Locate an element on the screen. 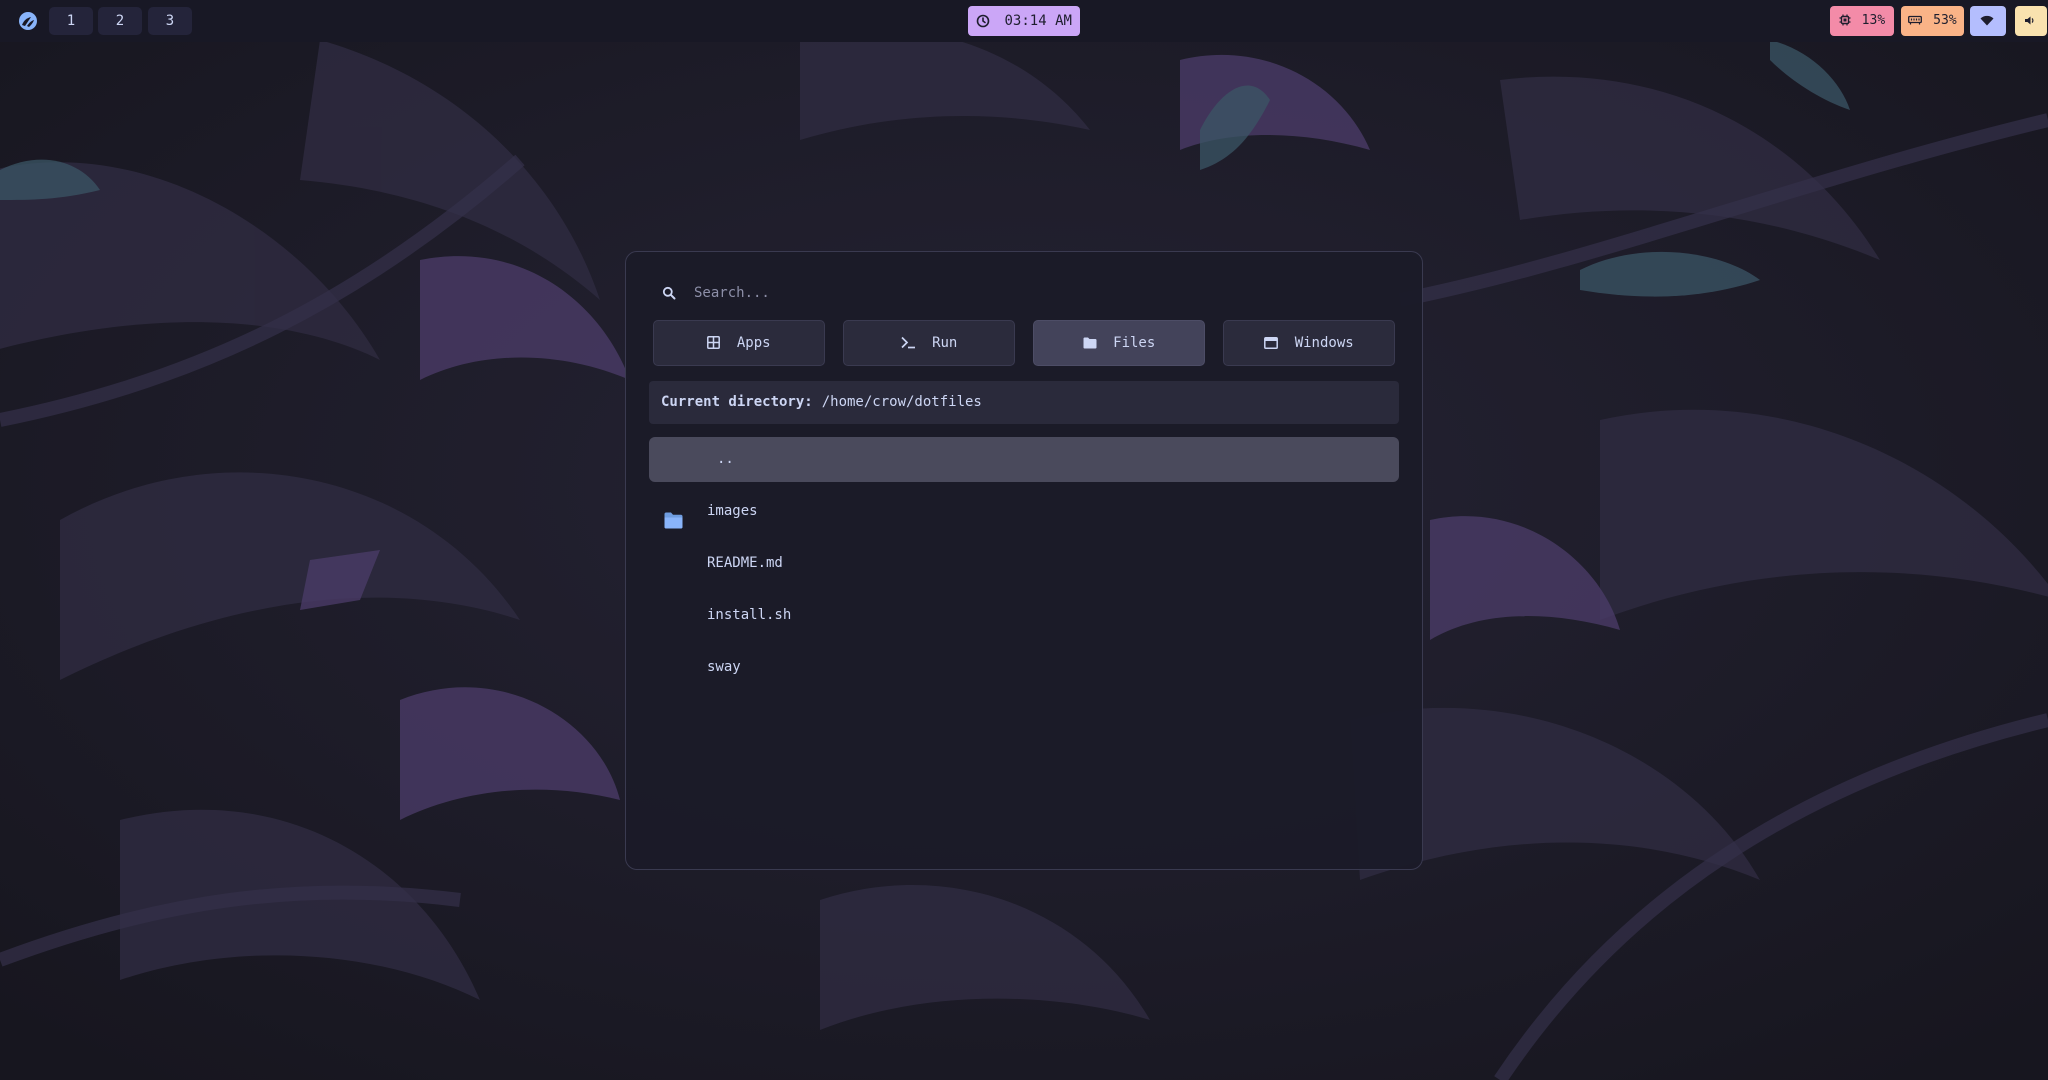 This screenshot has height=1080, width=2048. wifi-icon is located at coordinates (1988, 20).